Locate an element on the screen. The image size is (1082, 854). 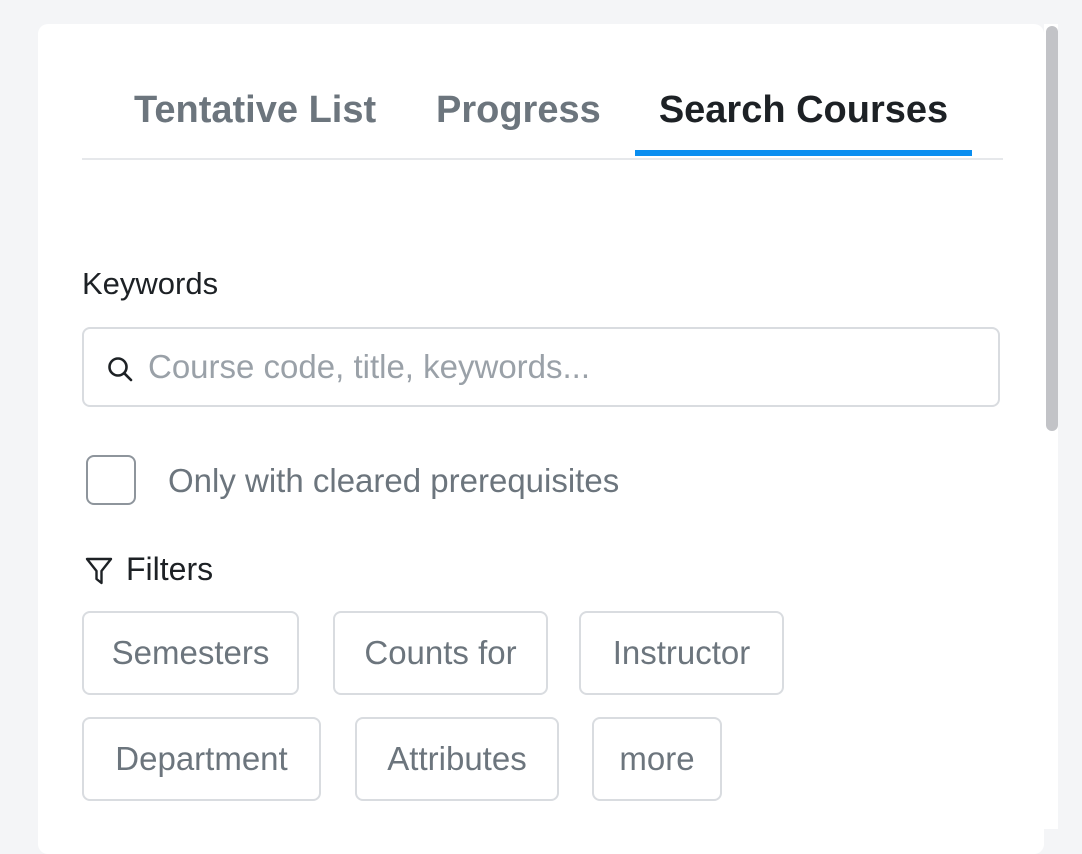
search-box is located at coordinates (541, 367).